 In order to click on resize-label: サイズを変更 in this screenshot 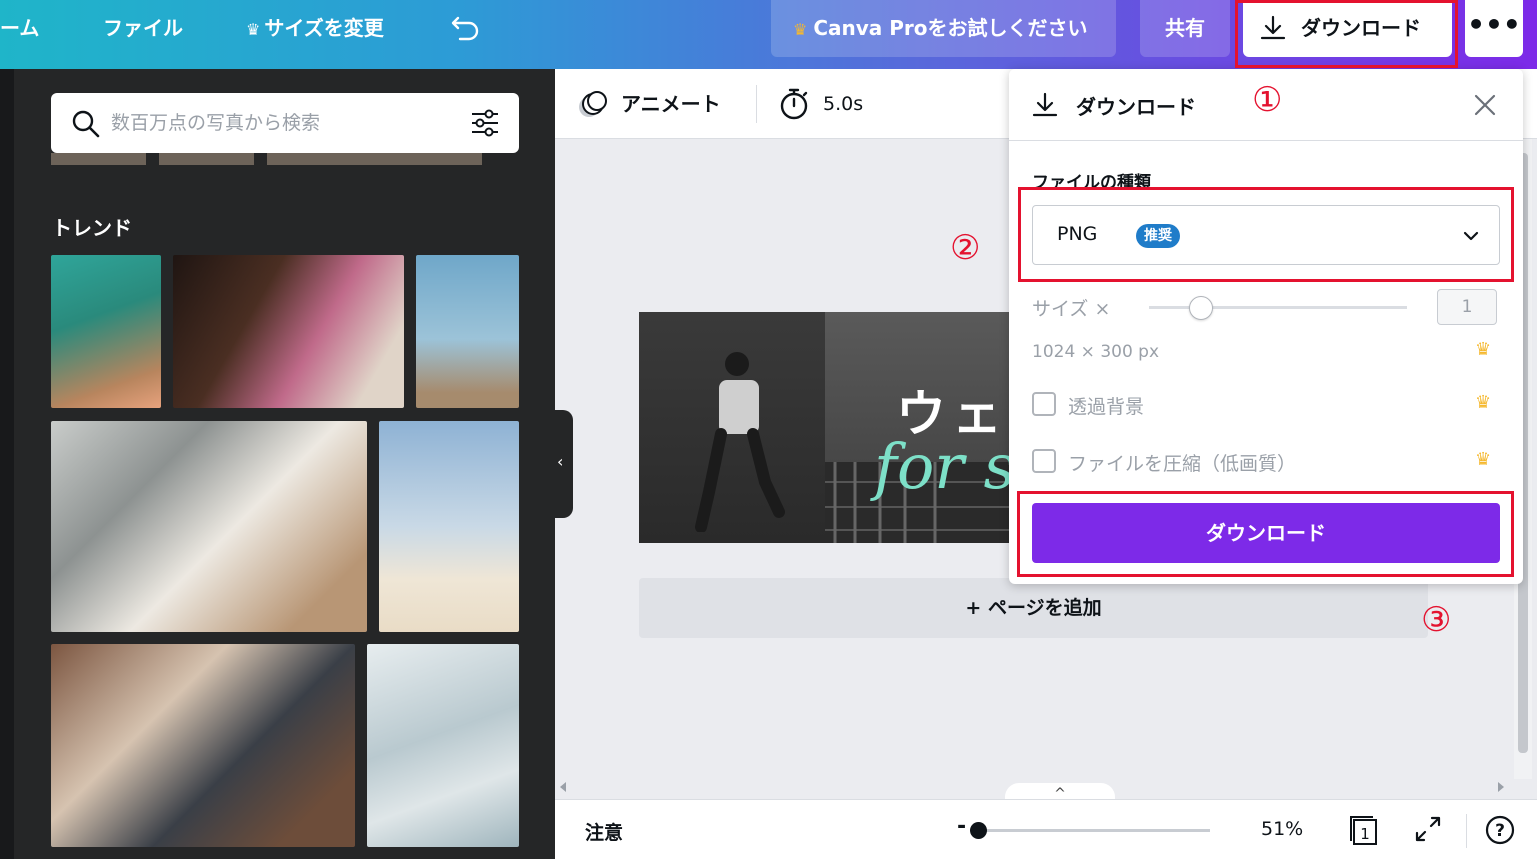, I will do `click(324, 28)`.